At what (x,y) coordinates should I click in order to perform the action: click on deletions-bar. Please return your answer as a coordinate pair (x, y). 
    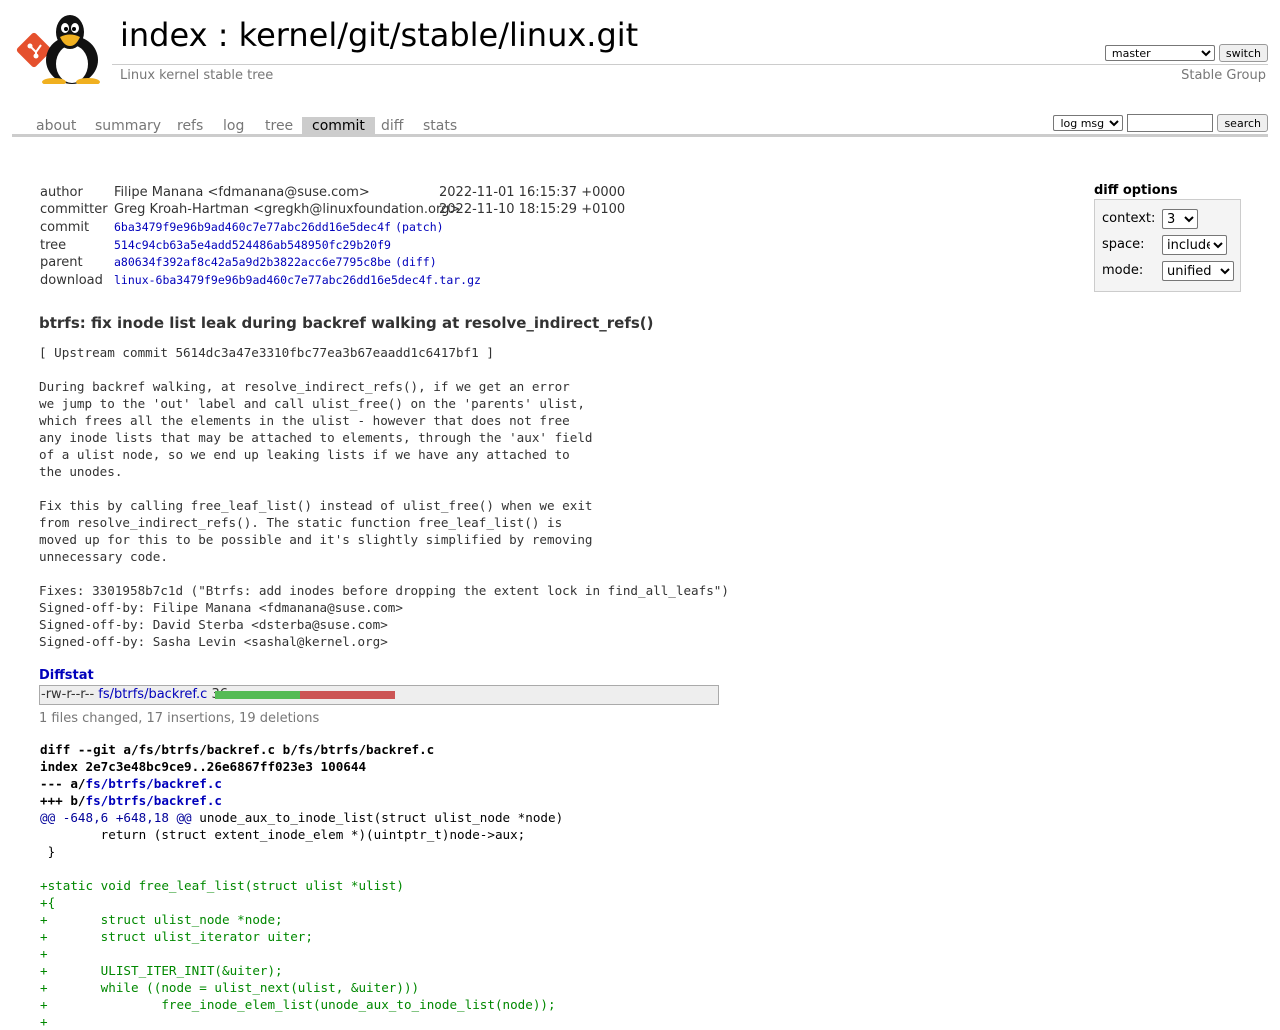
    Looking at the image, I should click on (347, 695).